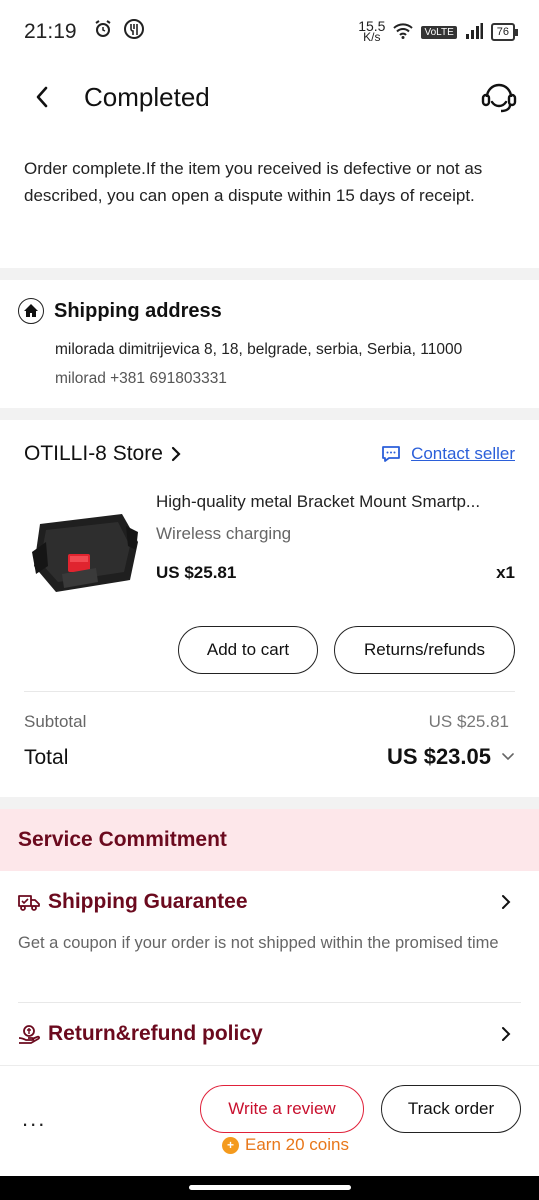 The height and width of the screenshot is (1200, 539). Describe the element at coordinates (451, 1109) in the screenshot. I see `track-order-button: Track order` at that location.